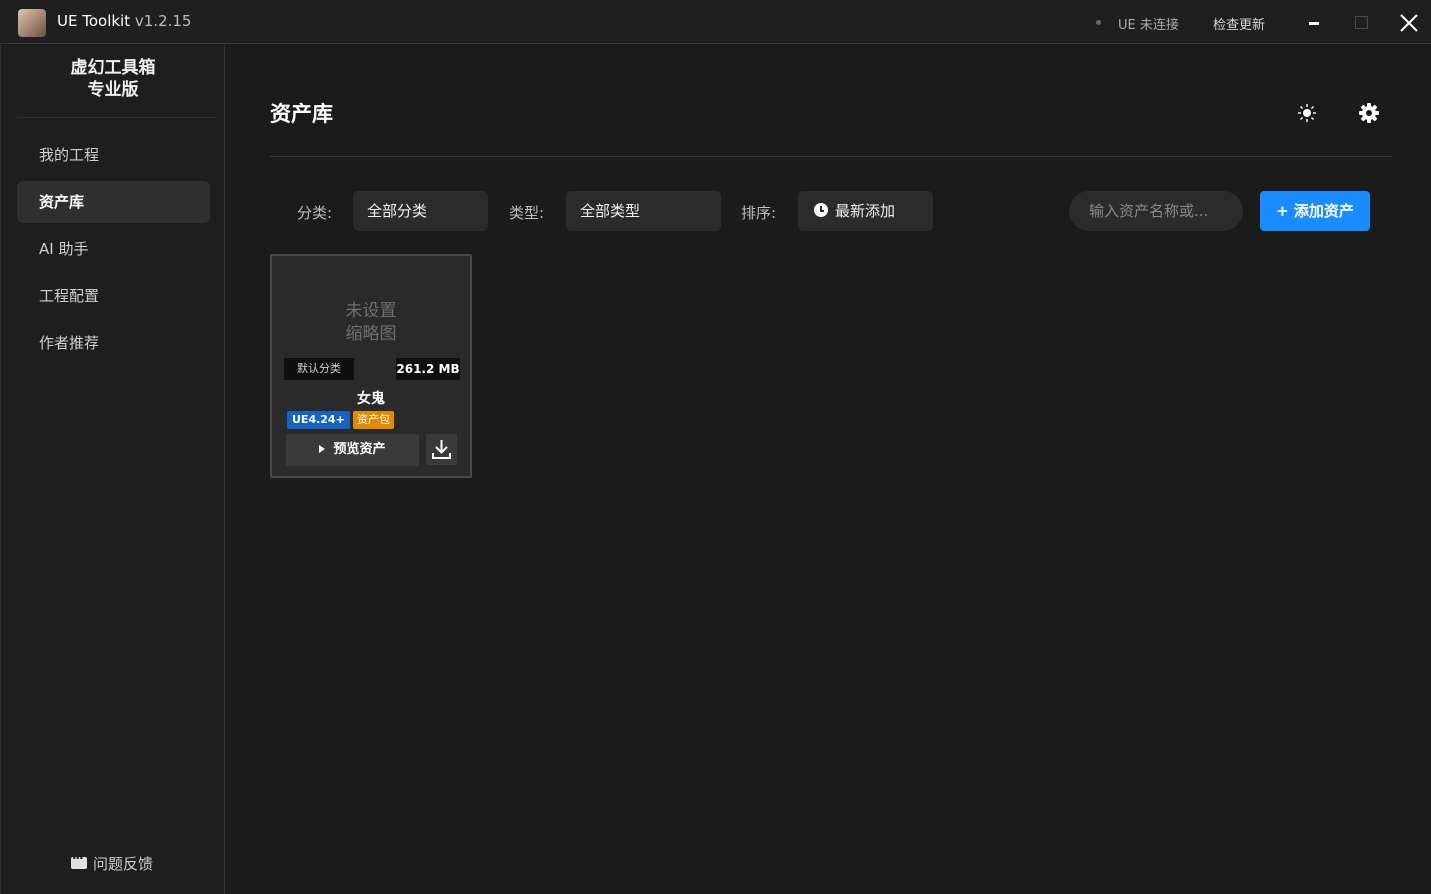  Describe the element at coordinates (715, 22) in the screenshot. I see `title-bar: UE Toolkit v1.2.15 UE 未连接 检查更新` at that location.